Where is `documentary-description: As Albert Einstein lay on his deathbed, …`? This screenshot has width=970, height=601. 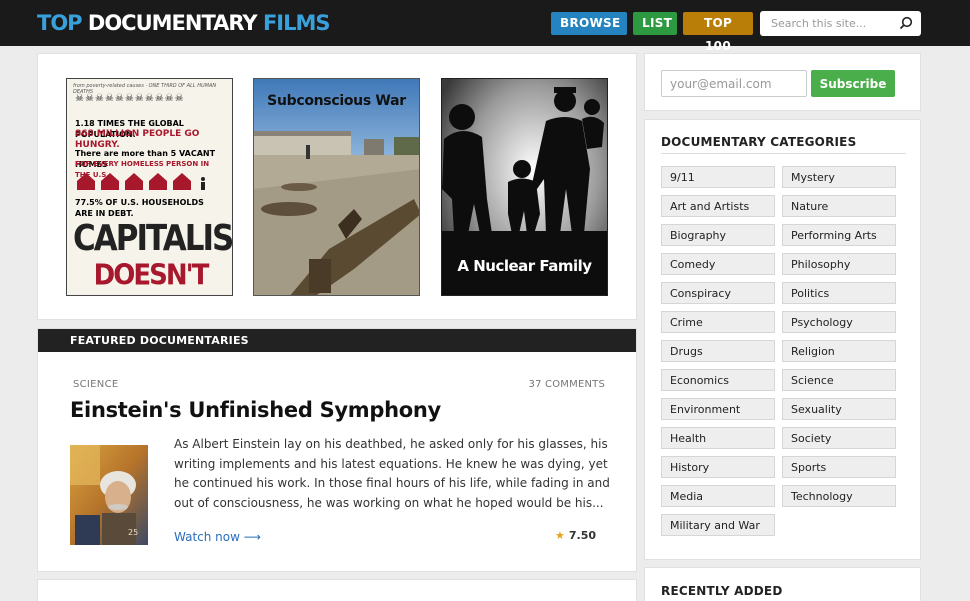
documentary-description: As Albert Einstein lay on his deathbed, … is located at coordinates (392, 473).